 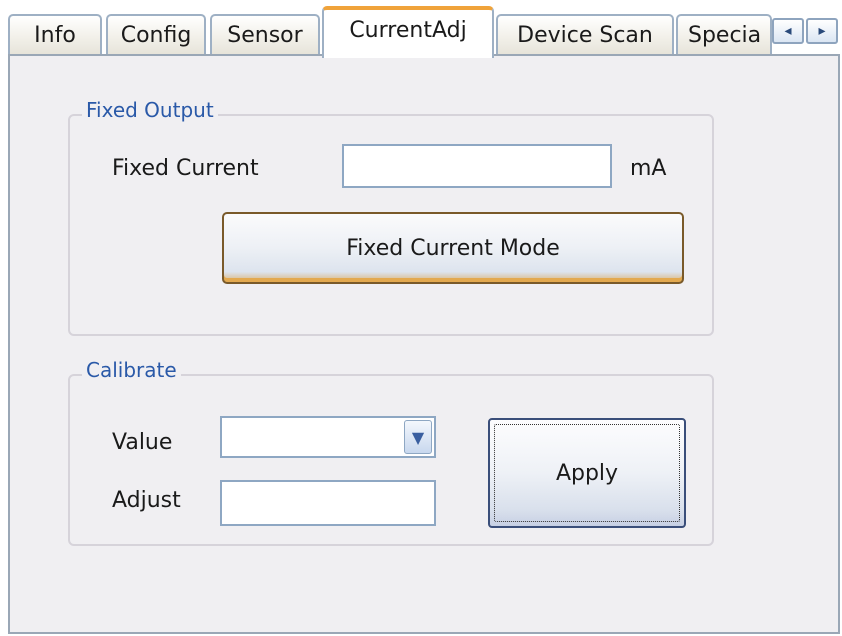 I want to click on calibrate-legend: Calibrate, so click(x=131, y=370).